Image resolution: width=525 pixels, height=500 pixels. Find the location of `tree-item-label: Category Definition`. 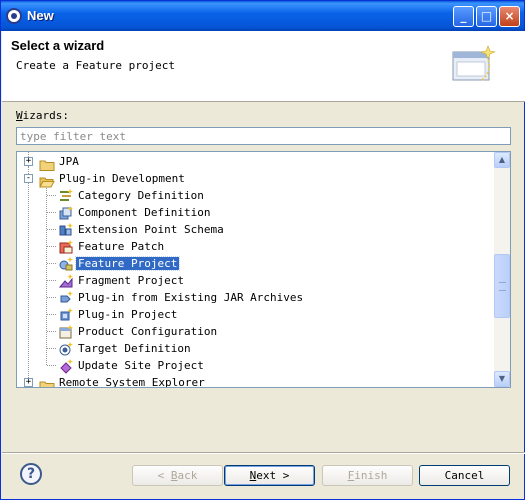

tree-item-label: Category Definition is located at coordinates (141, 195).